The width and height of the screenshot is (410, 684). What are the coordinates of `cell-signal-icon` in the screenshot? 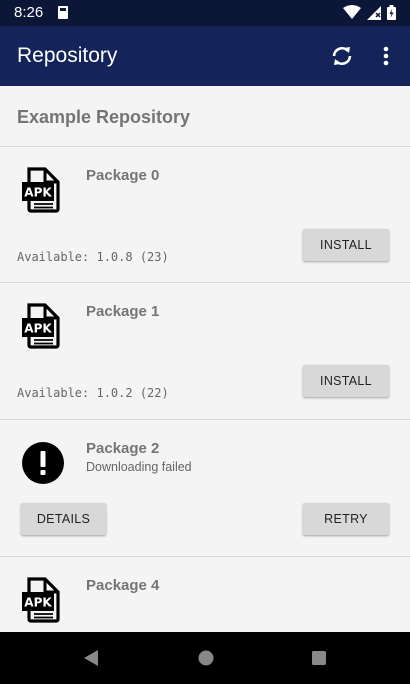 It's located at (374, 12).